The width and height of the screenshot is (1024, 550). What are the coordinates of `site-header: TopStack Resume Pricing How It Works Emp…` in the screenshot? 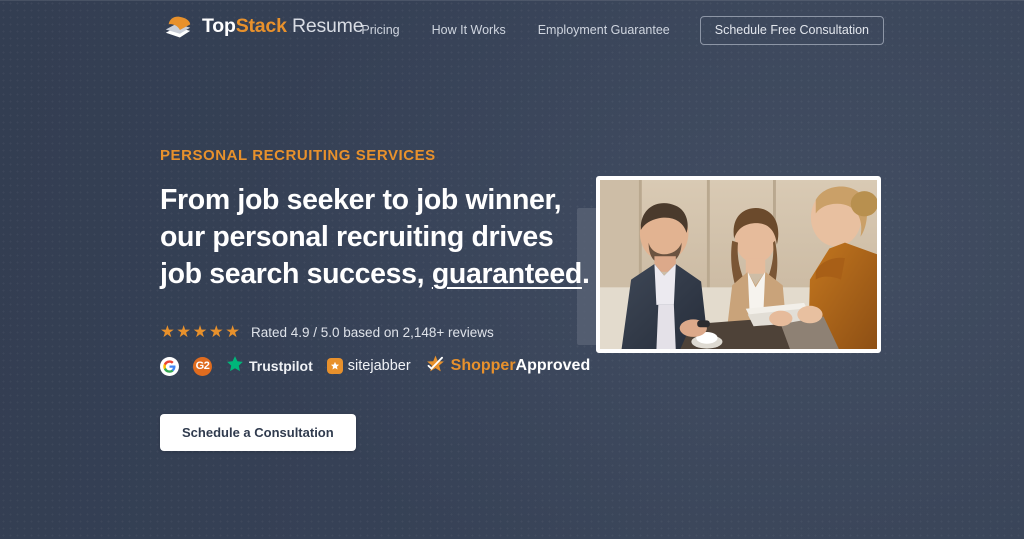 It's located at (512, 28).